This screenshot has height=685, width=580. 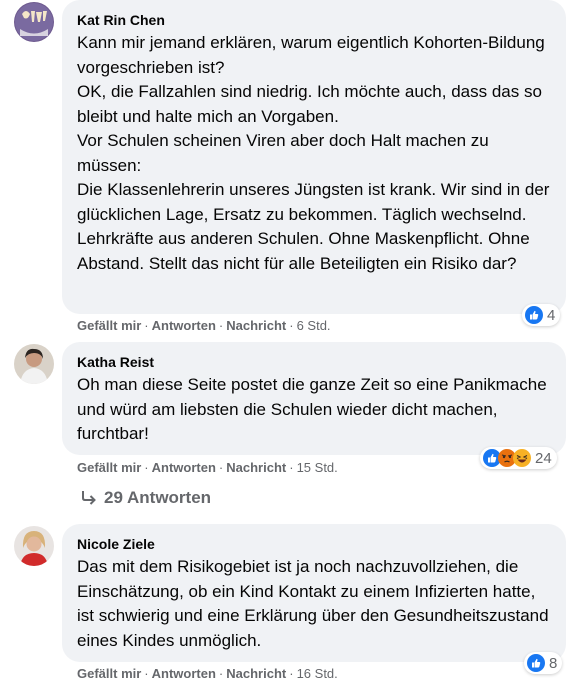 I want to click on haha-icon, so click(x=522, y=458).